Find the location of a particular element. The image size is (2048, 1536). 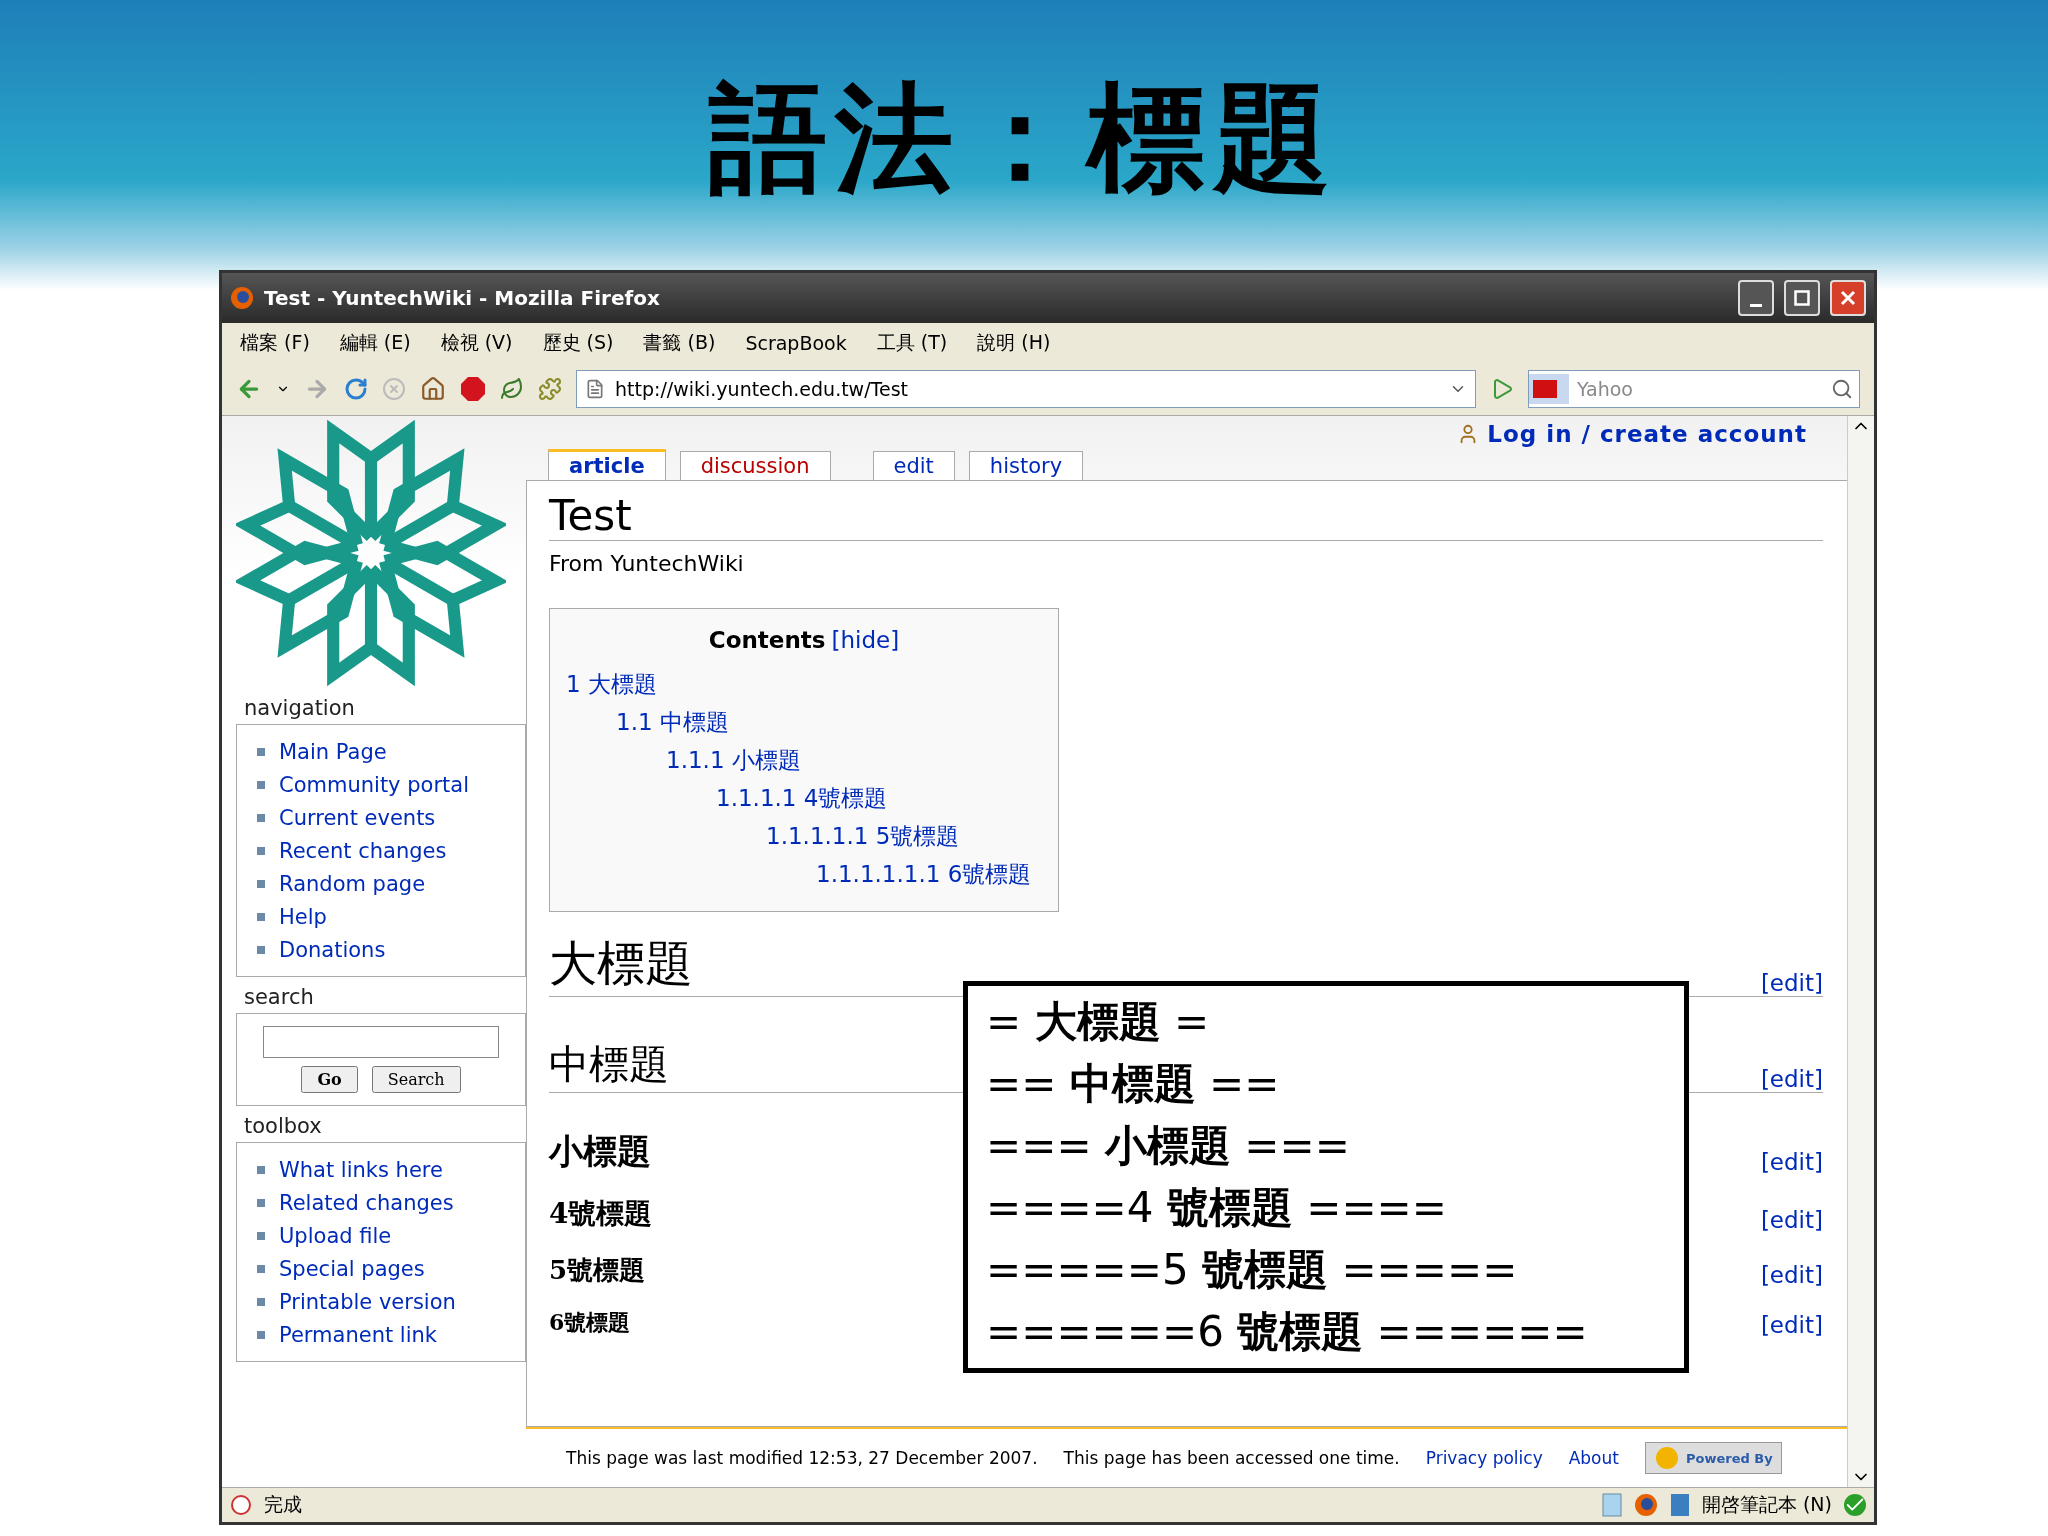

section-heading: 大標題 is located at coordinates (621, 963).